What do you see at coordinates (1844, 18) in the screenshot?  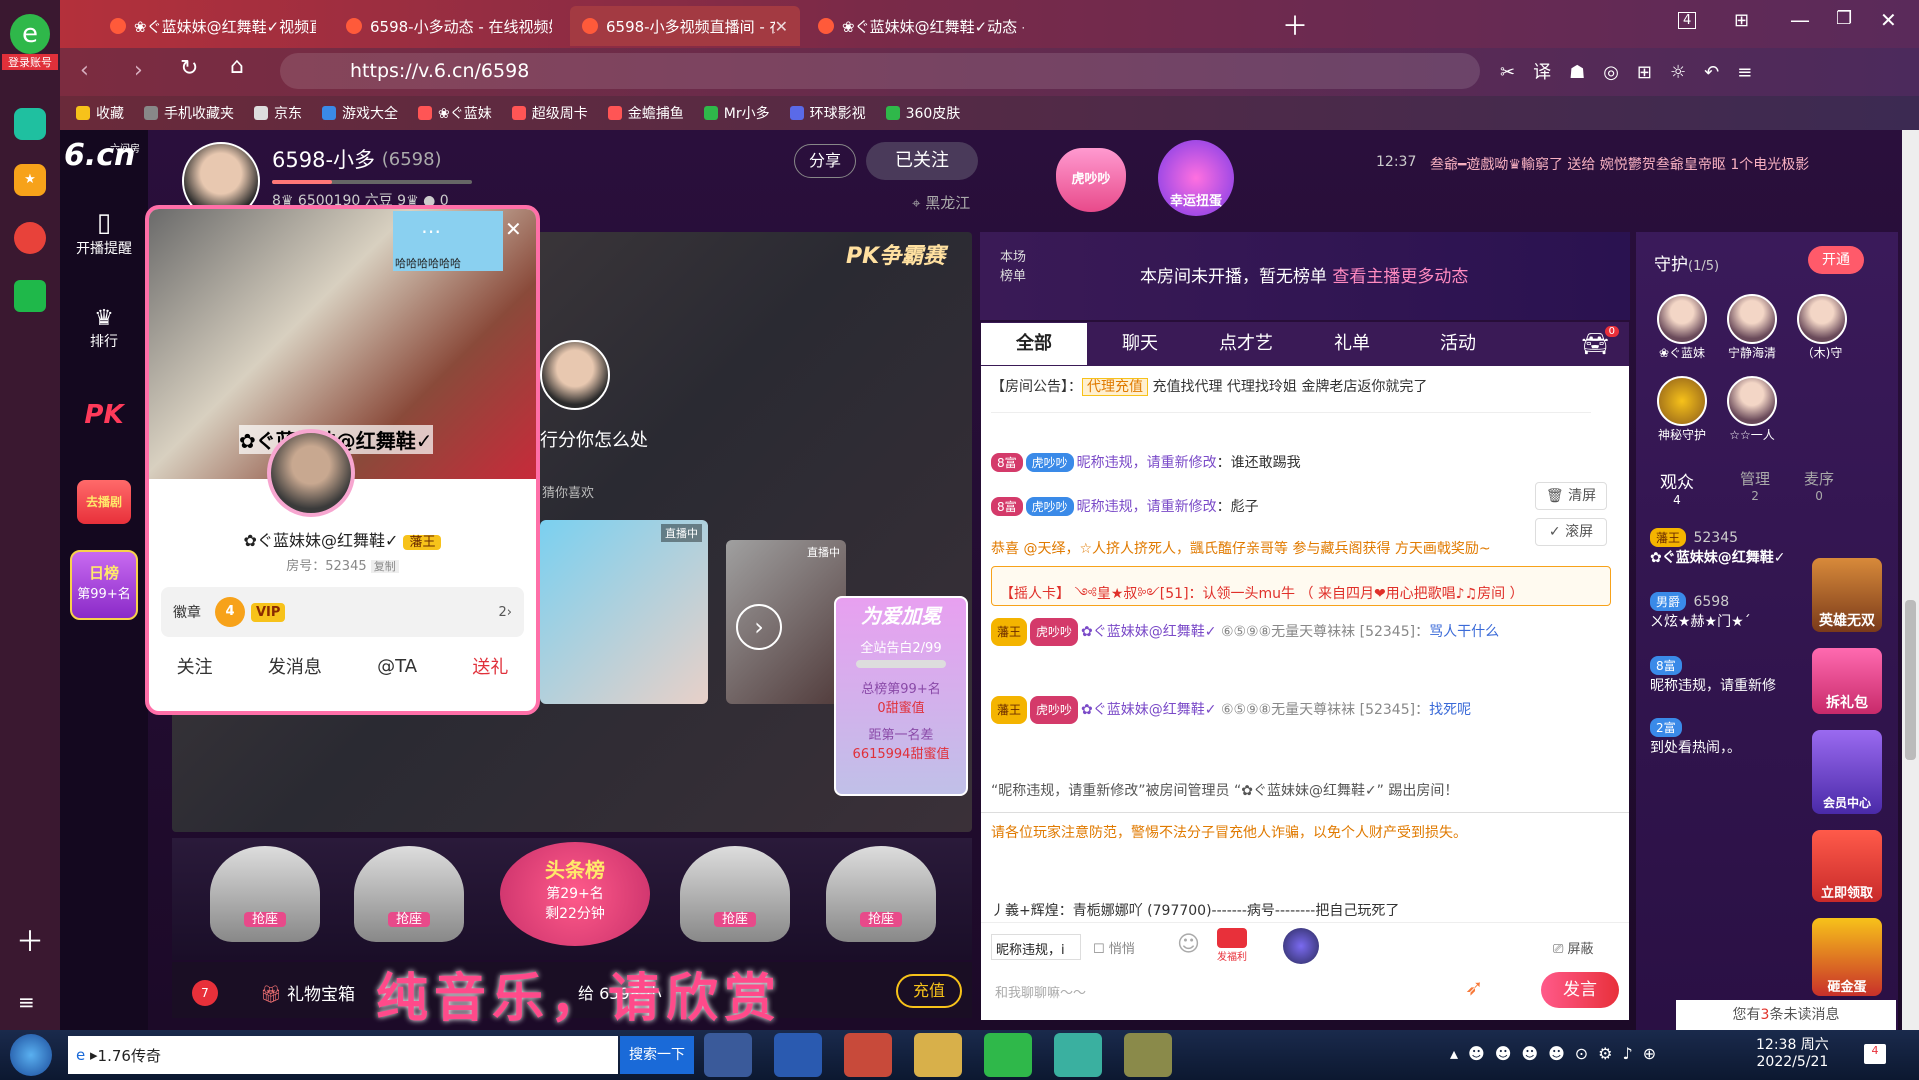 I see `maximize-icon: ❐` at bounding box center [1844, 18].